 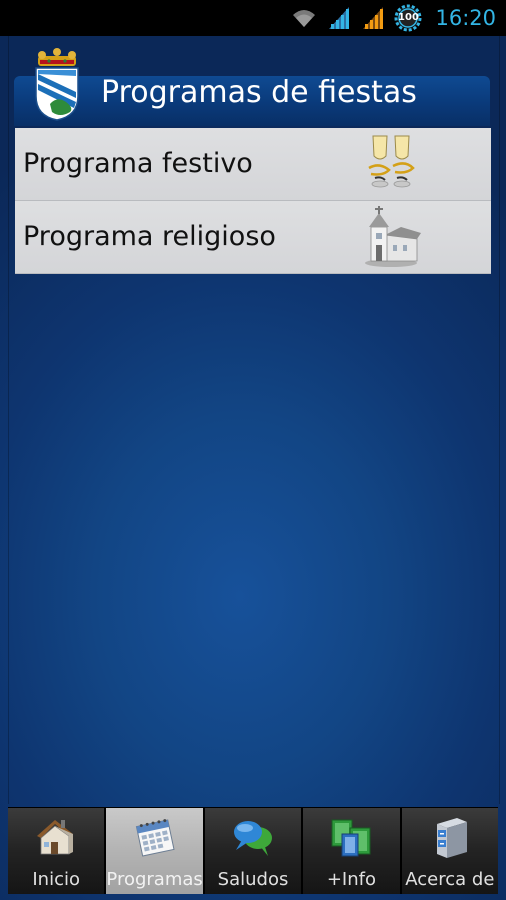 I want to click on coat-of-arms-icon, so click(x=57, y=84).